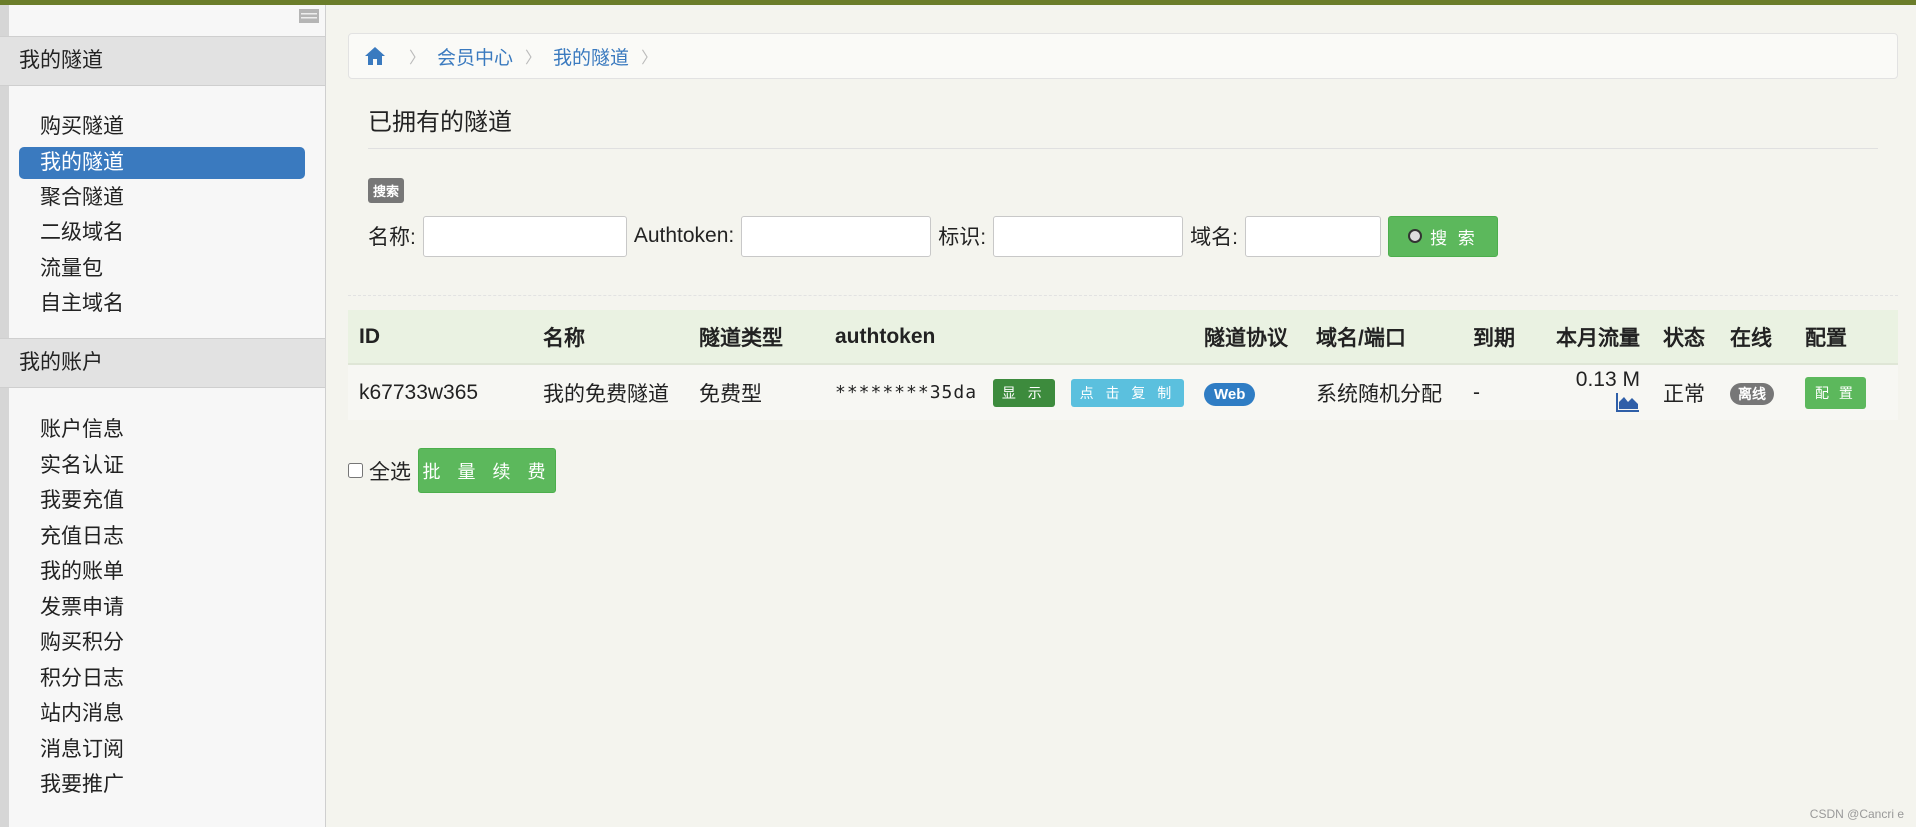 Image resolution: width=1916 pixels, height=827 pixels. What do you see at coordinates (162, 269) in the screenshot?
I see `sidebar-item-traffic-pack: 流量包` at bounding box center [162, 269].